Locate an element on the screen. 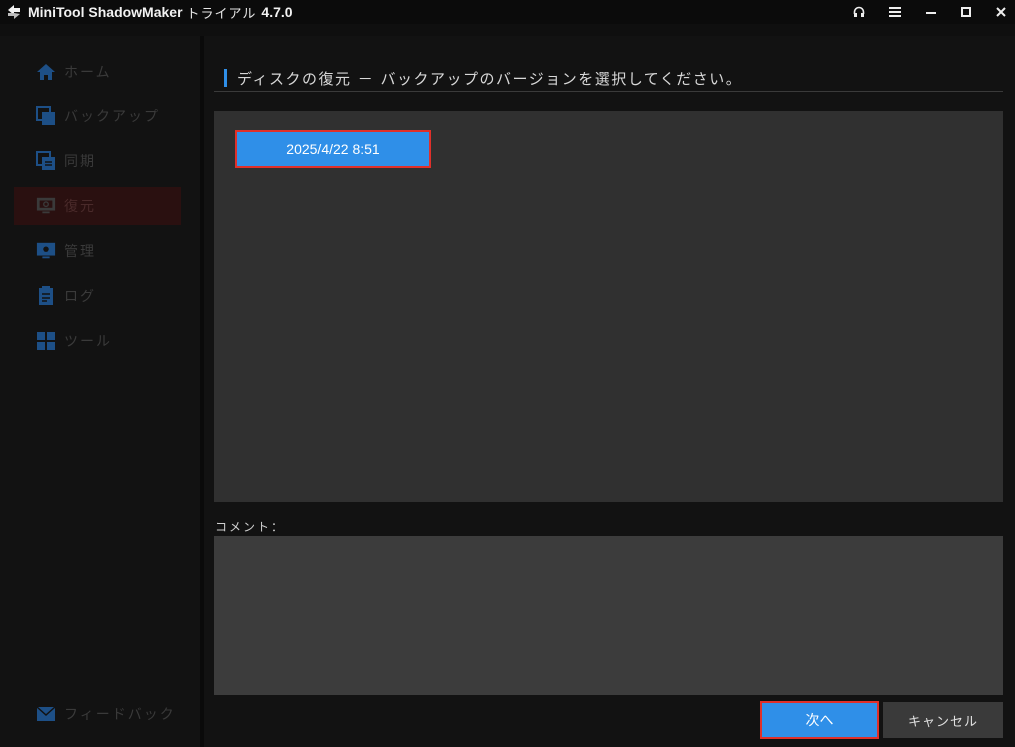  sidebar-item-label: ツール is located at coordinates (88, 342).